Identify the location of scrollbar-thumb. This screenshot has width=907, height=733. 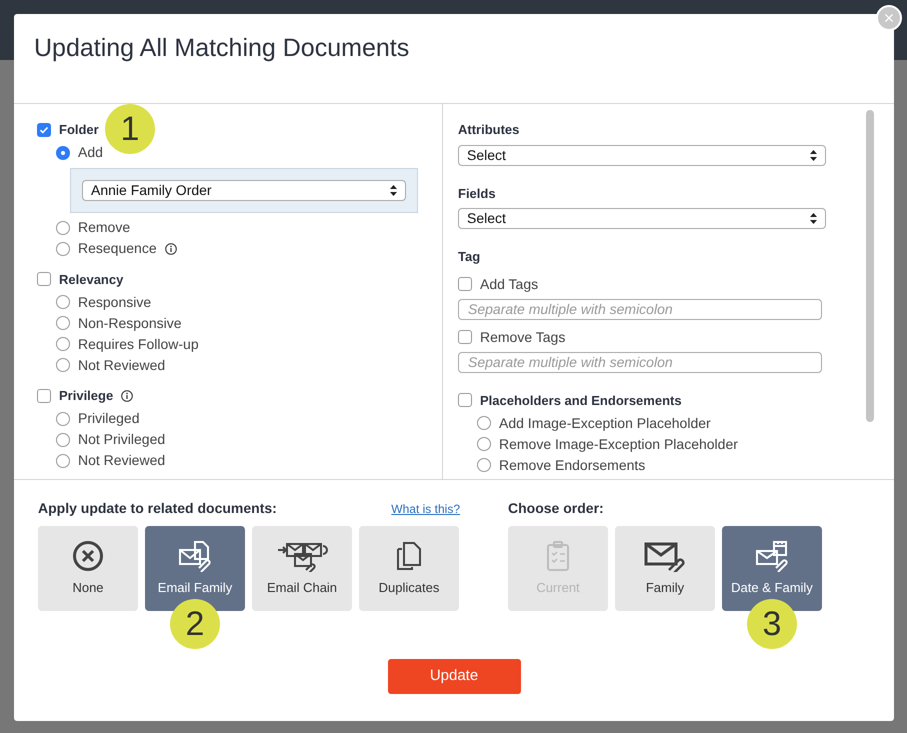
(870, 266).